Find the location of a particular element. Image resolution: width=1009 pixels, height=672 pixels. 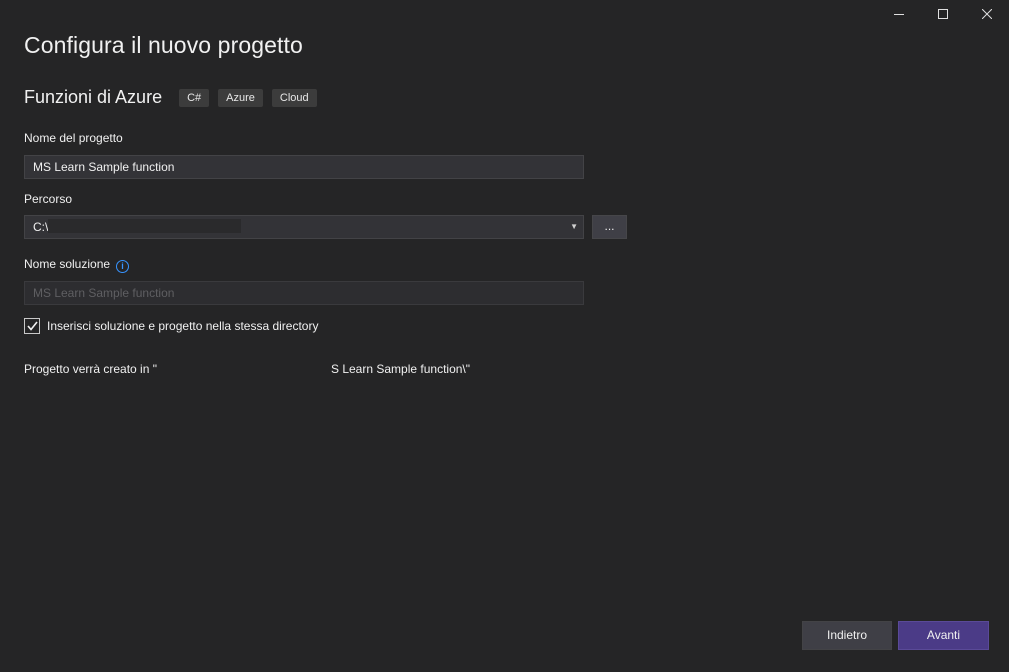

solution-name-label-text: Nome soluzione is located at coordinates (67, 264).